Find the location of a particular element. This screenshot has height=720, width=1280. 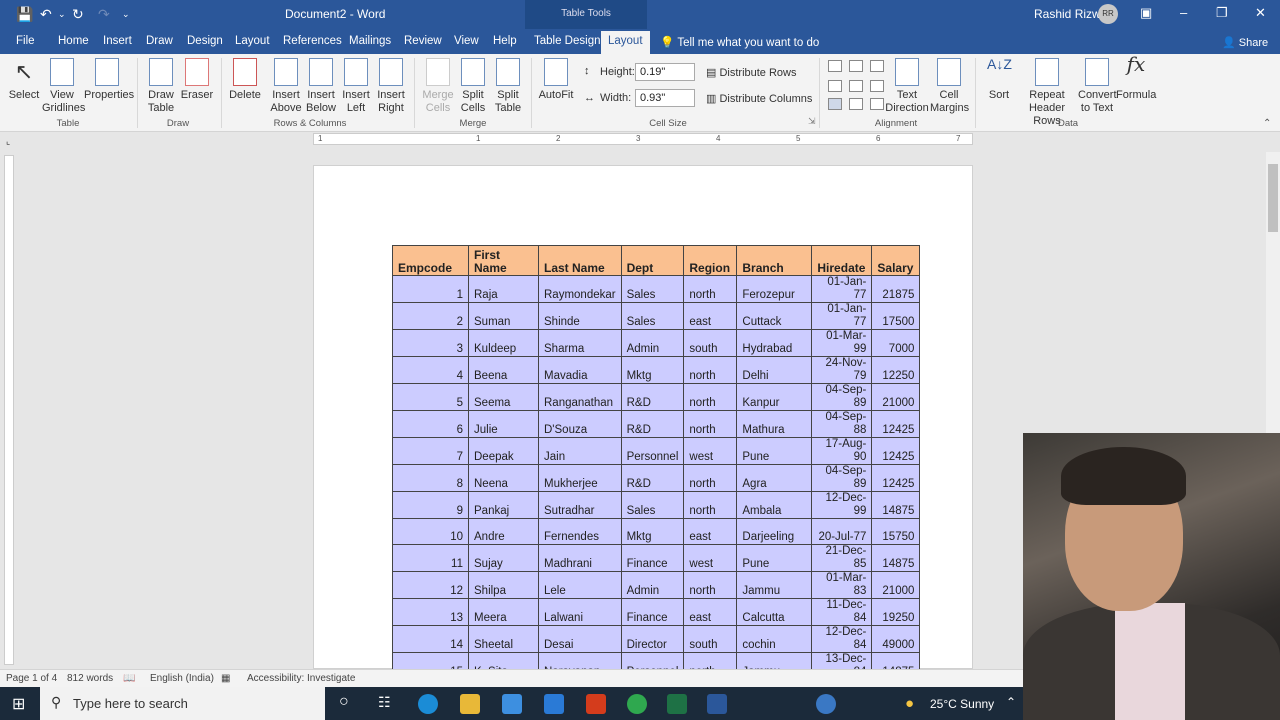

header-salary: Salary is located at coordinates (896, 260).